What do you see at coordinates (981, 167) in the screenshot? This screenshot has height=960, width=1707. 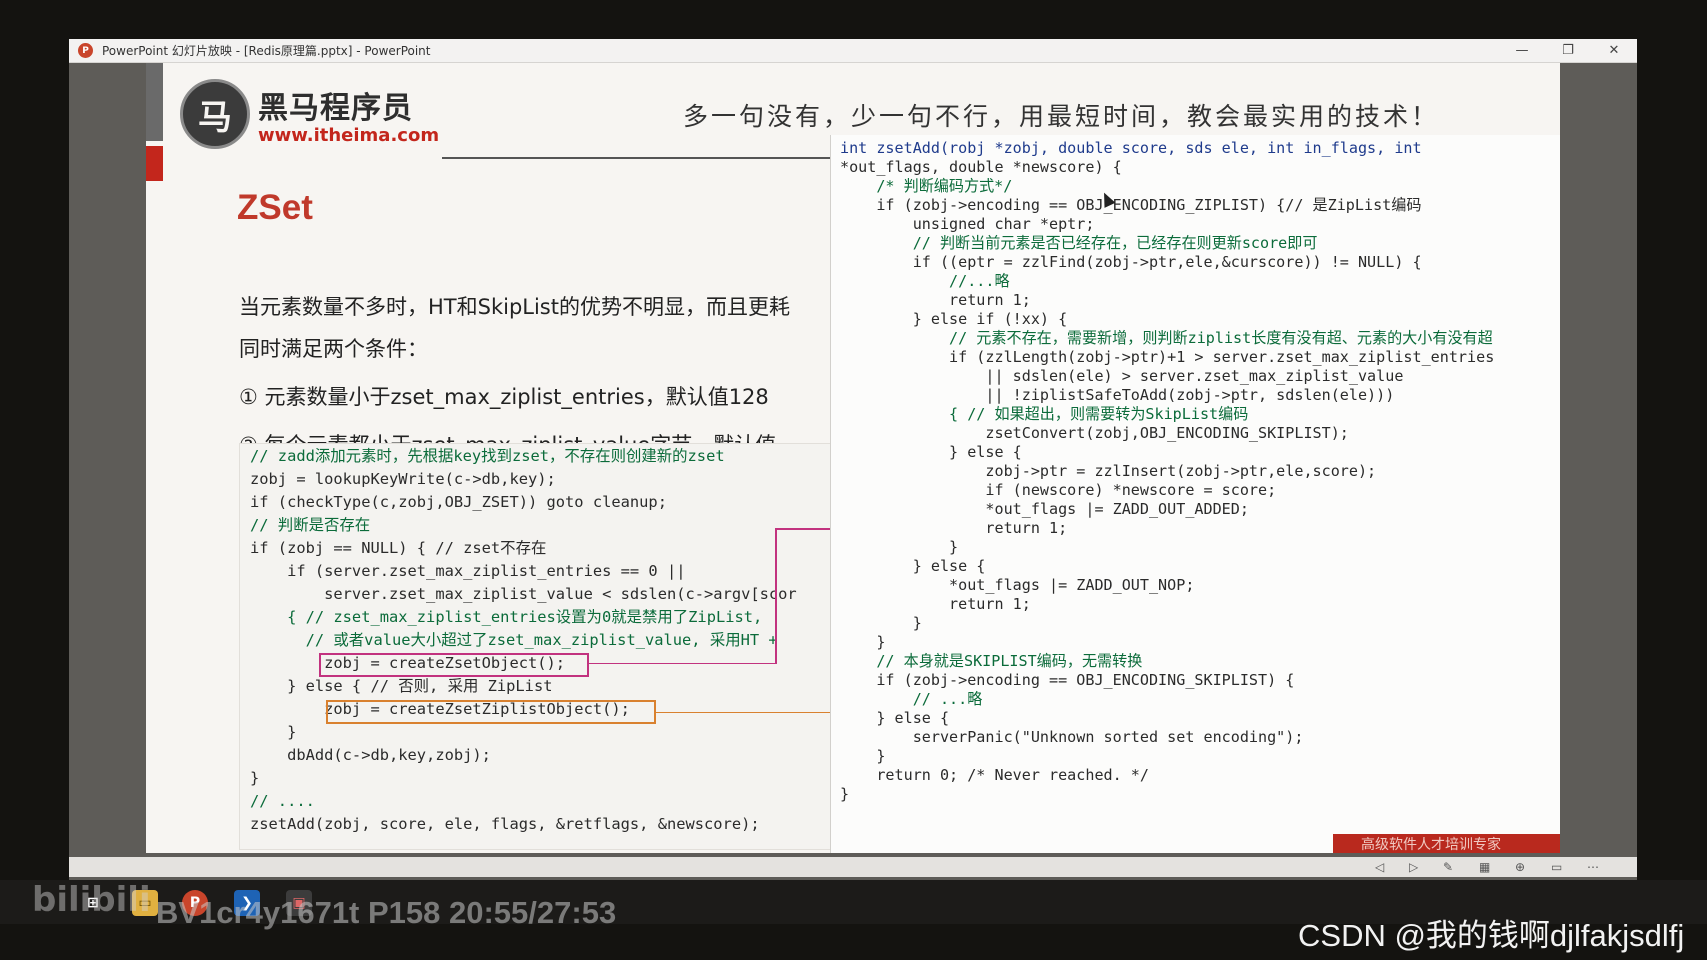 I see `code-line: *out_flags, double *newscore) {` at bounding box center [981, 167].